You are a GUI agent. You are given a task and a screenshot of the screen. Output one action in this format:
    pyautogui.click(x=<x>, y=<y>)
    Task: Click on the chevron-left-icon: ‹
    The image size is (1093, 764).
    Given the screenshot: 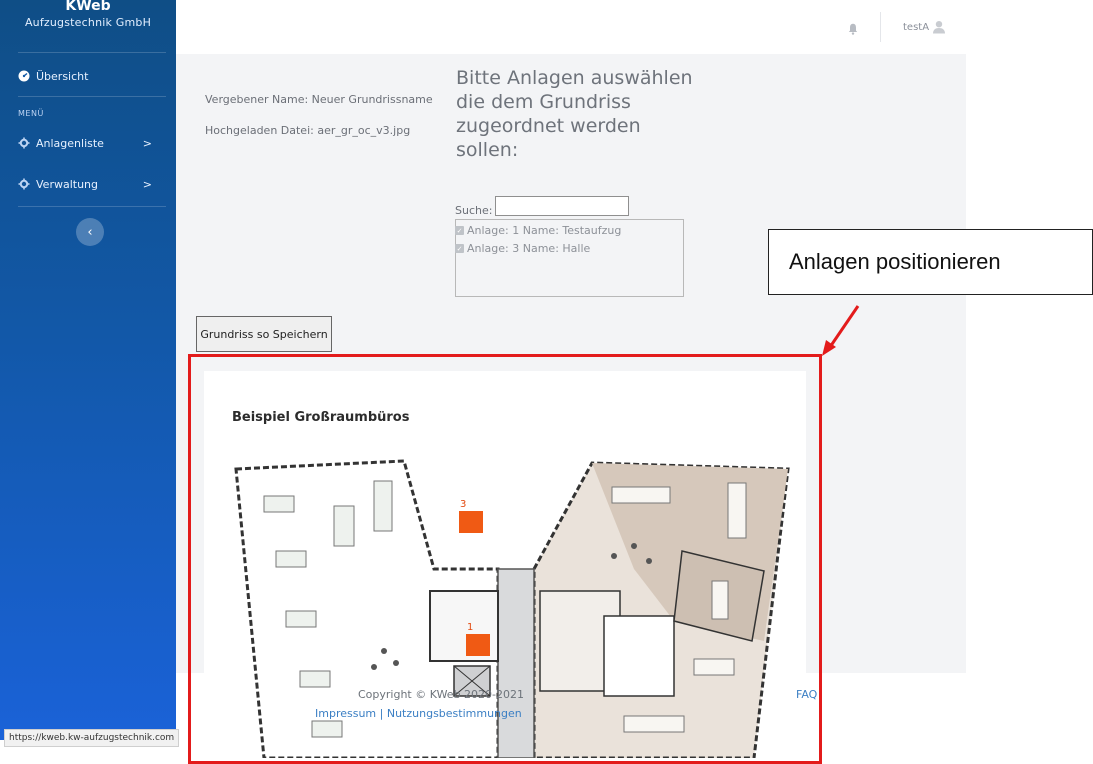 What is the action you would take?
    pyautogui.click(x=90, y=232)
    